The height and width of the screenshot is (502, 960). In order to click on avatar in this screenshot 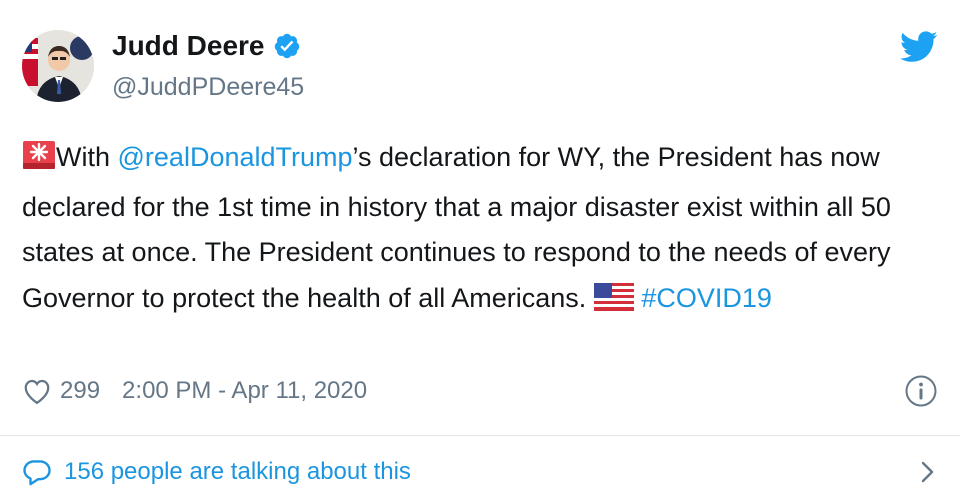, I will do `click(58, 66)`.